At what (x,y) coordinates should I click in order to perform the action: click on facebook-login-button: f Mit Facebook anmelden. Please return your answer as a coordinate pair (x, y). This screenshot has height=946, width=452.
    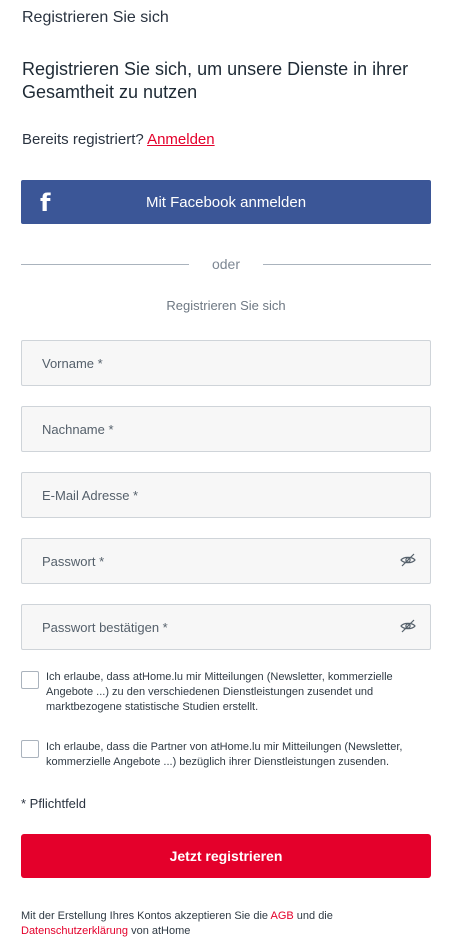
    Looking at the image, I should click on (226, 202).